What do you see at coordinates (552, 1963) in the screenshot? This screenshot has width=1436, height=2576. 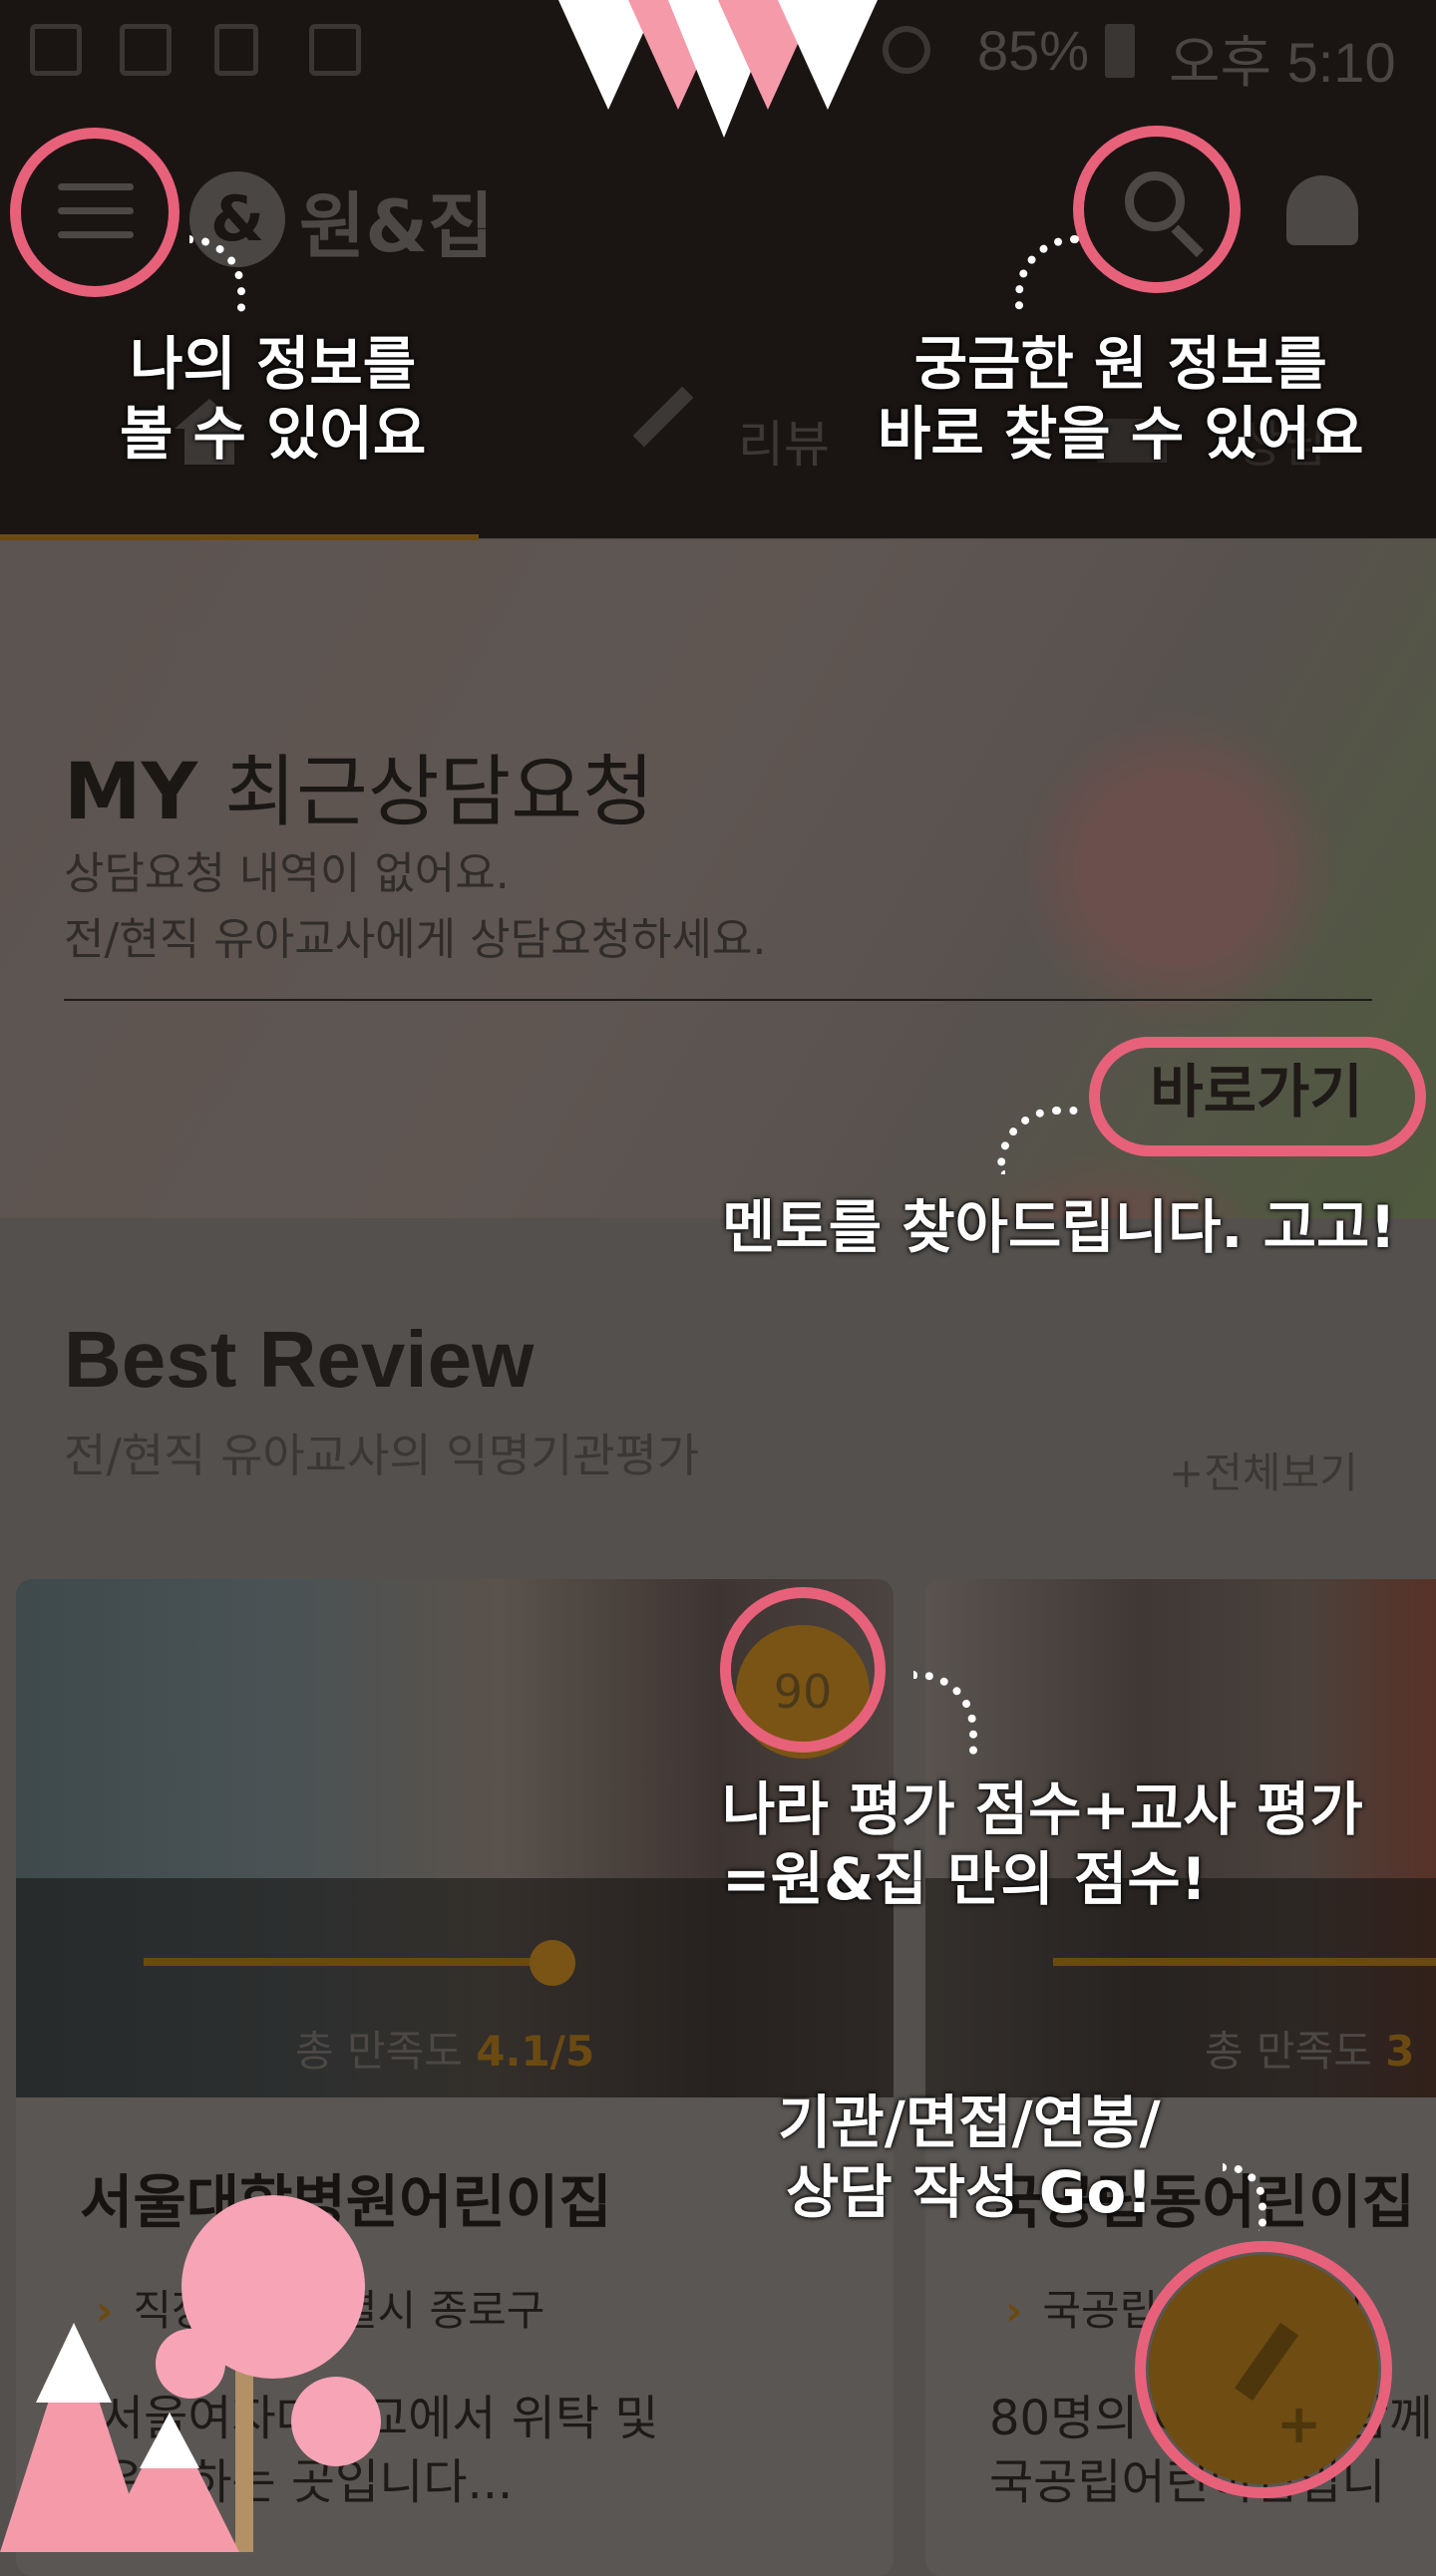 I see `slider-knob` at bounding box center [552, 1963].